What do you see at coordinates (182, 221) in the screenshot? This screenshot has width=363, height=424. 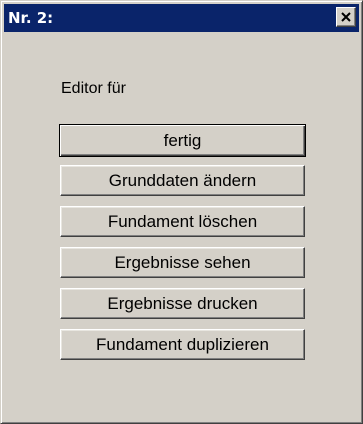 I see `delete-foundation-button: Fundament löschen` at bounding box center [182, 221].